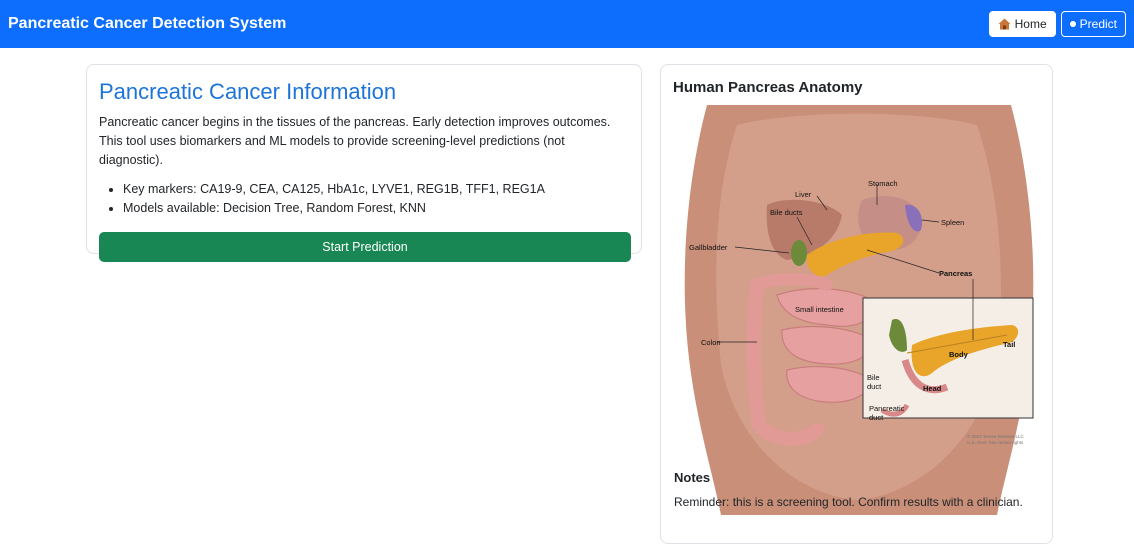 This screenshot has width=1134, height=544. I want to click on nav-buttons: Home Predict, so click(1057, 24).